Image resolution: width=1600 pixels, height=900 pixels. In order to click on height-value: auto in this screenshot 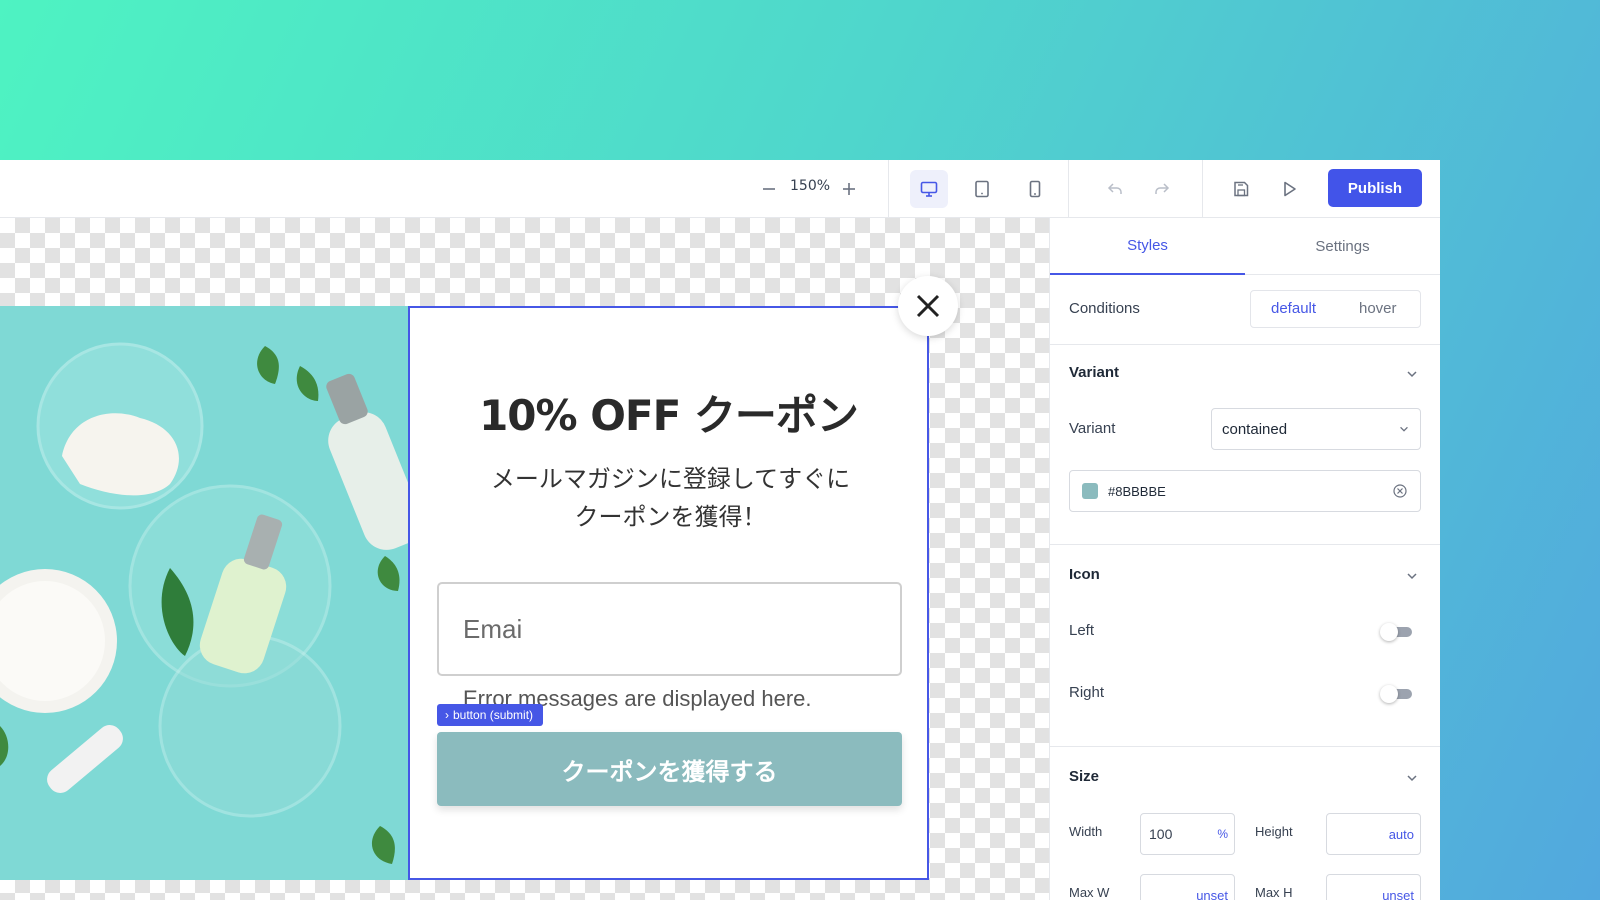, I will do `click(1401, 834)`.